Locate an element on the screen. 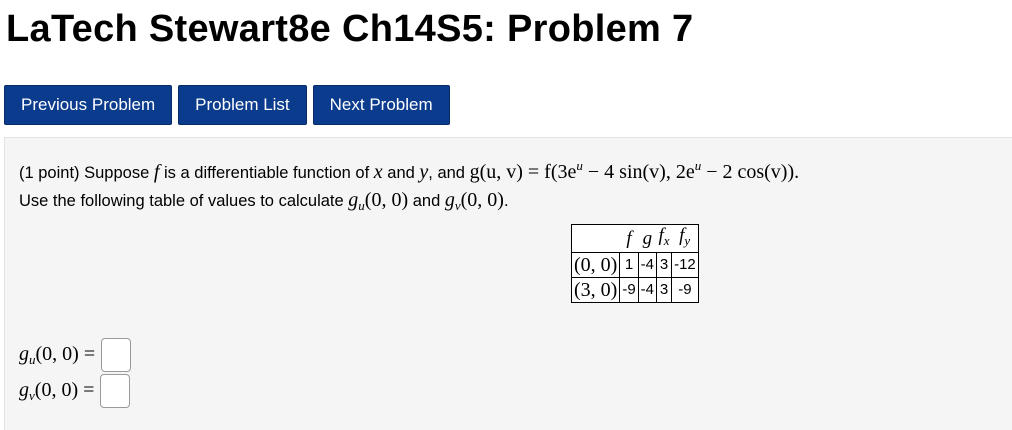 The image size is (1012, 430). answer-gu-input is located at coordinates (116, 355).